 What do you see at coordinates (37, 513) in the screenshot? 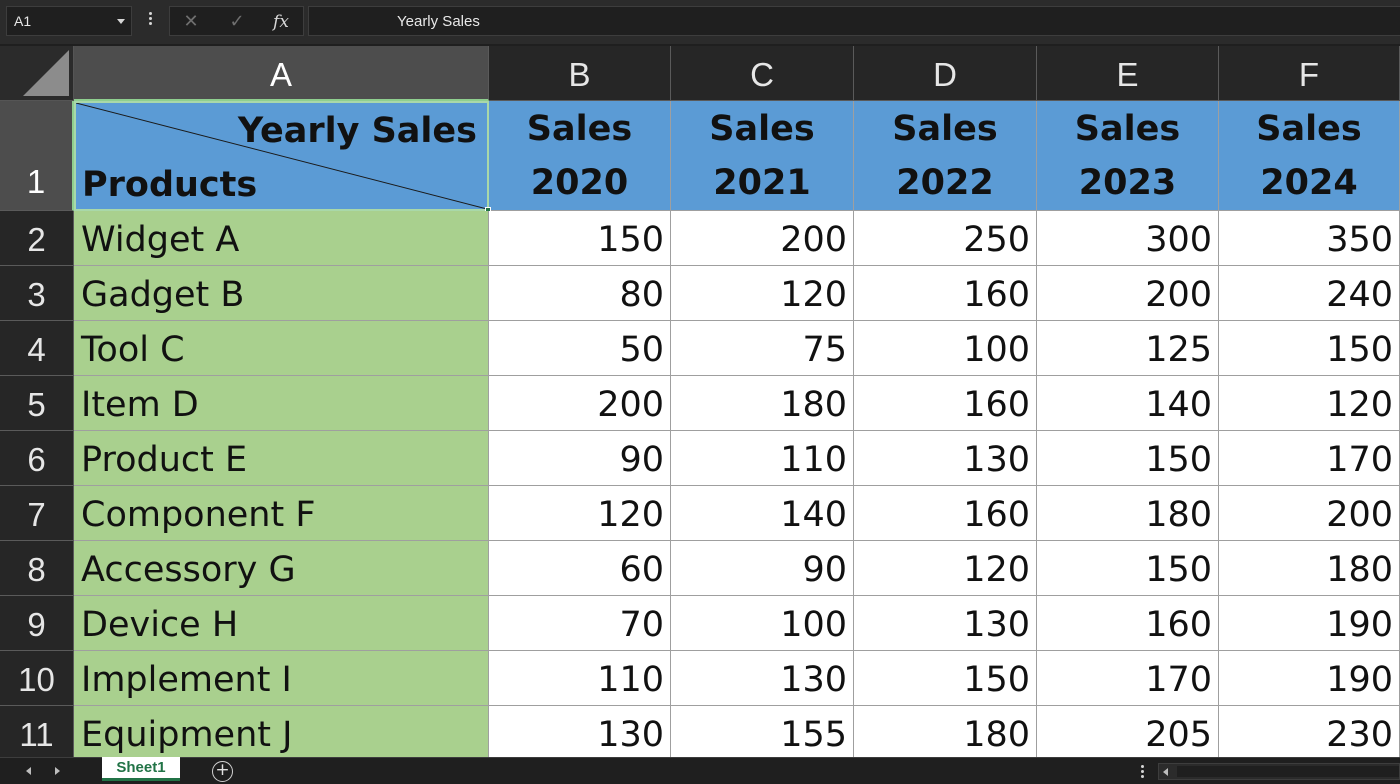
I see `row-header-7: 7` at bounding box center [37, 513].